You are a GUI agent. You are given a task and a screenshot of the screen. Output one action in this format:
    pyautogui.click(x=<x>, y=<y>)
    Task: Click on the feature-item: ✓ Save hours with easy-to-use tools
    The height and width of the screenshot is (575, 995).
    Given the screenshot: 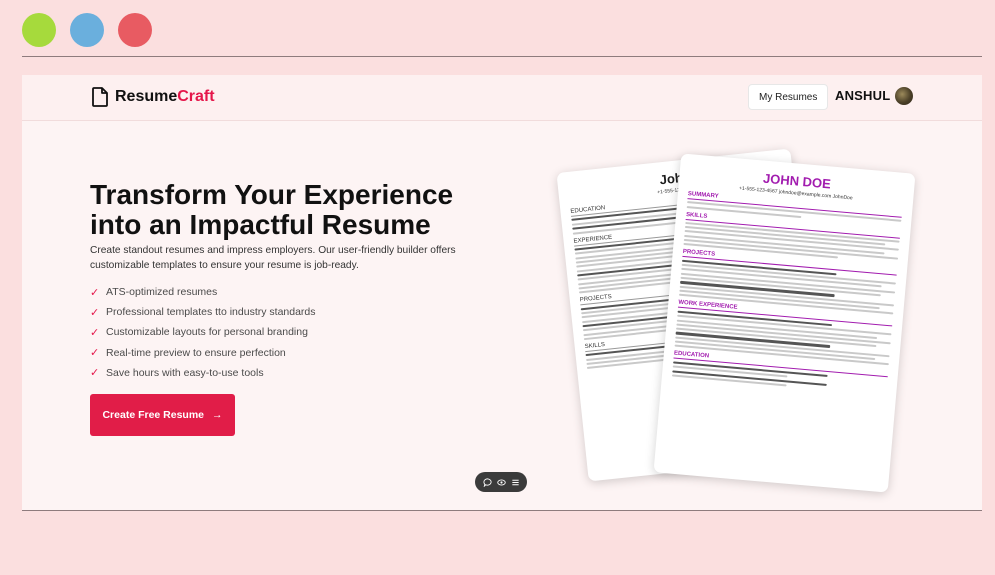 What is the action you would take?
    pyautogui.click(x=203, y=373)
    